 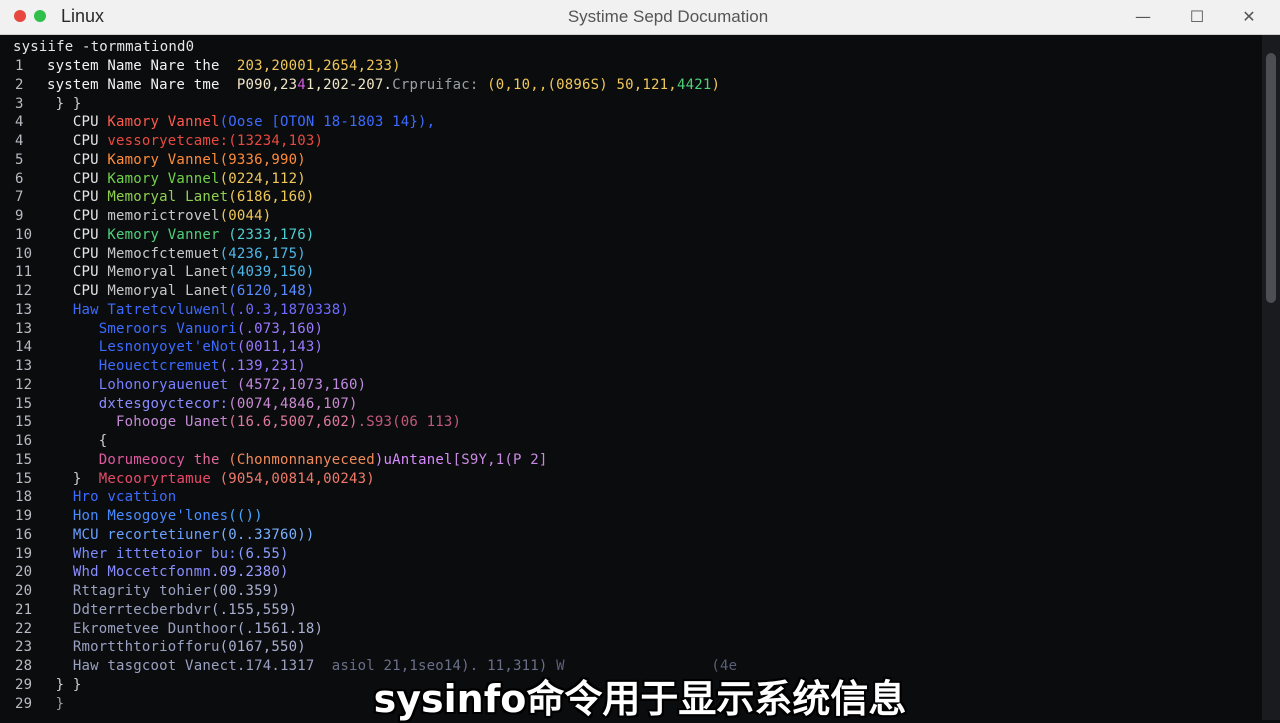 I want to click on code-token: (0167,550), so click(x=262, y=647).